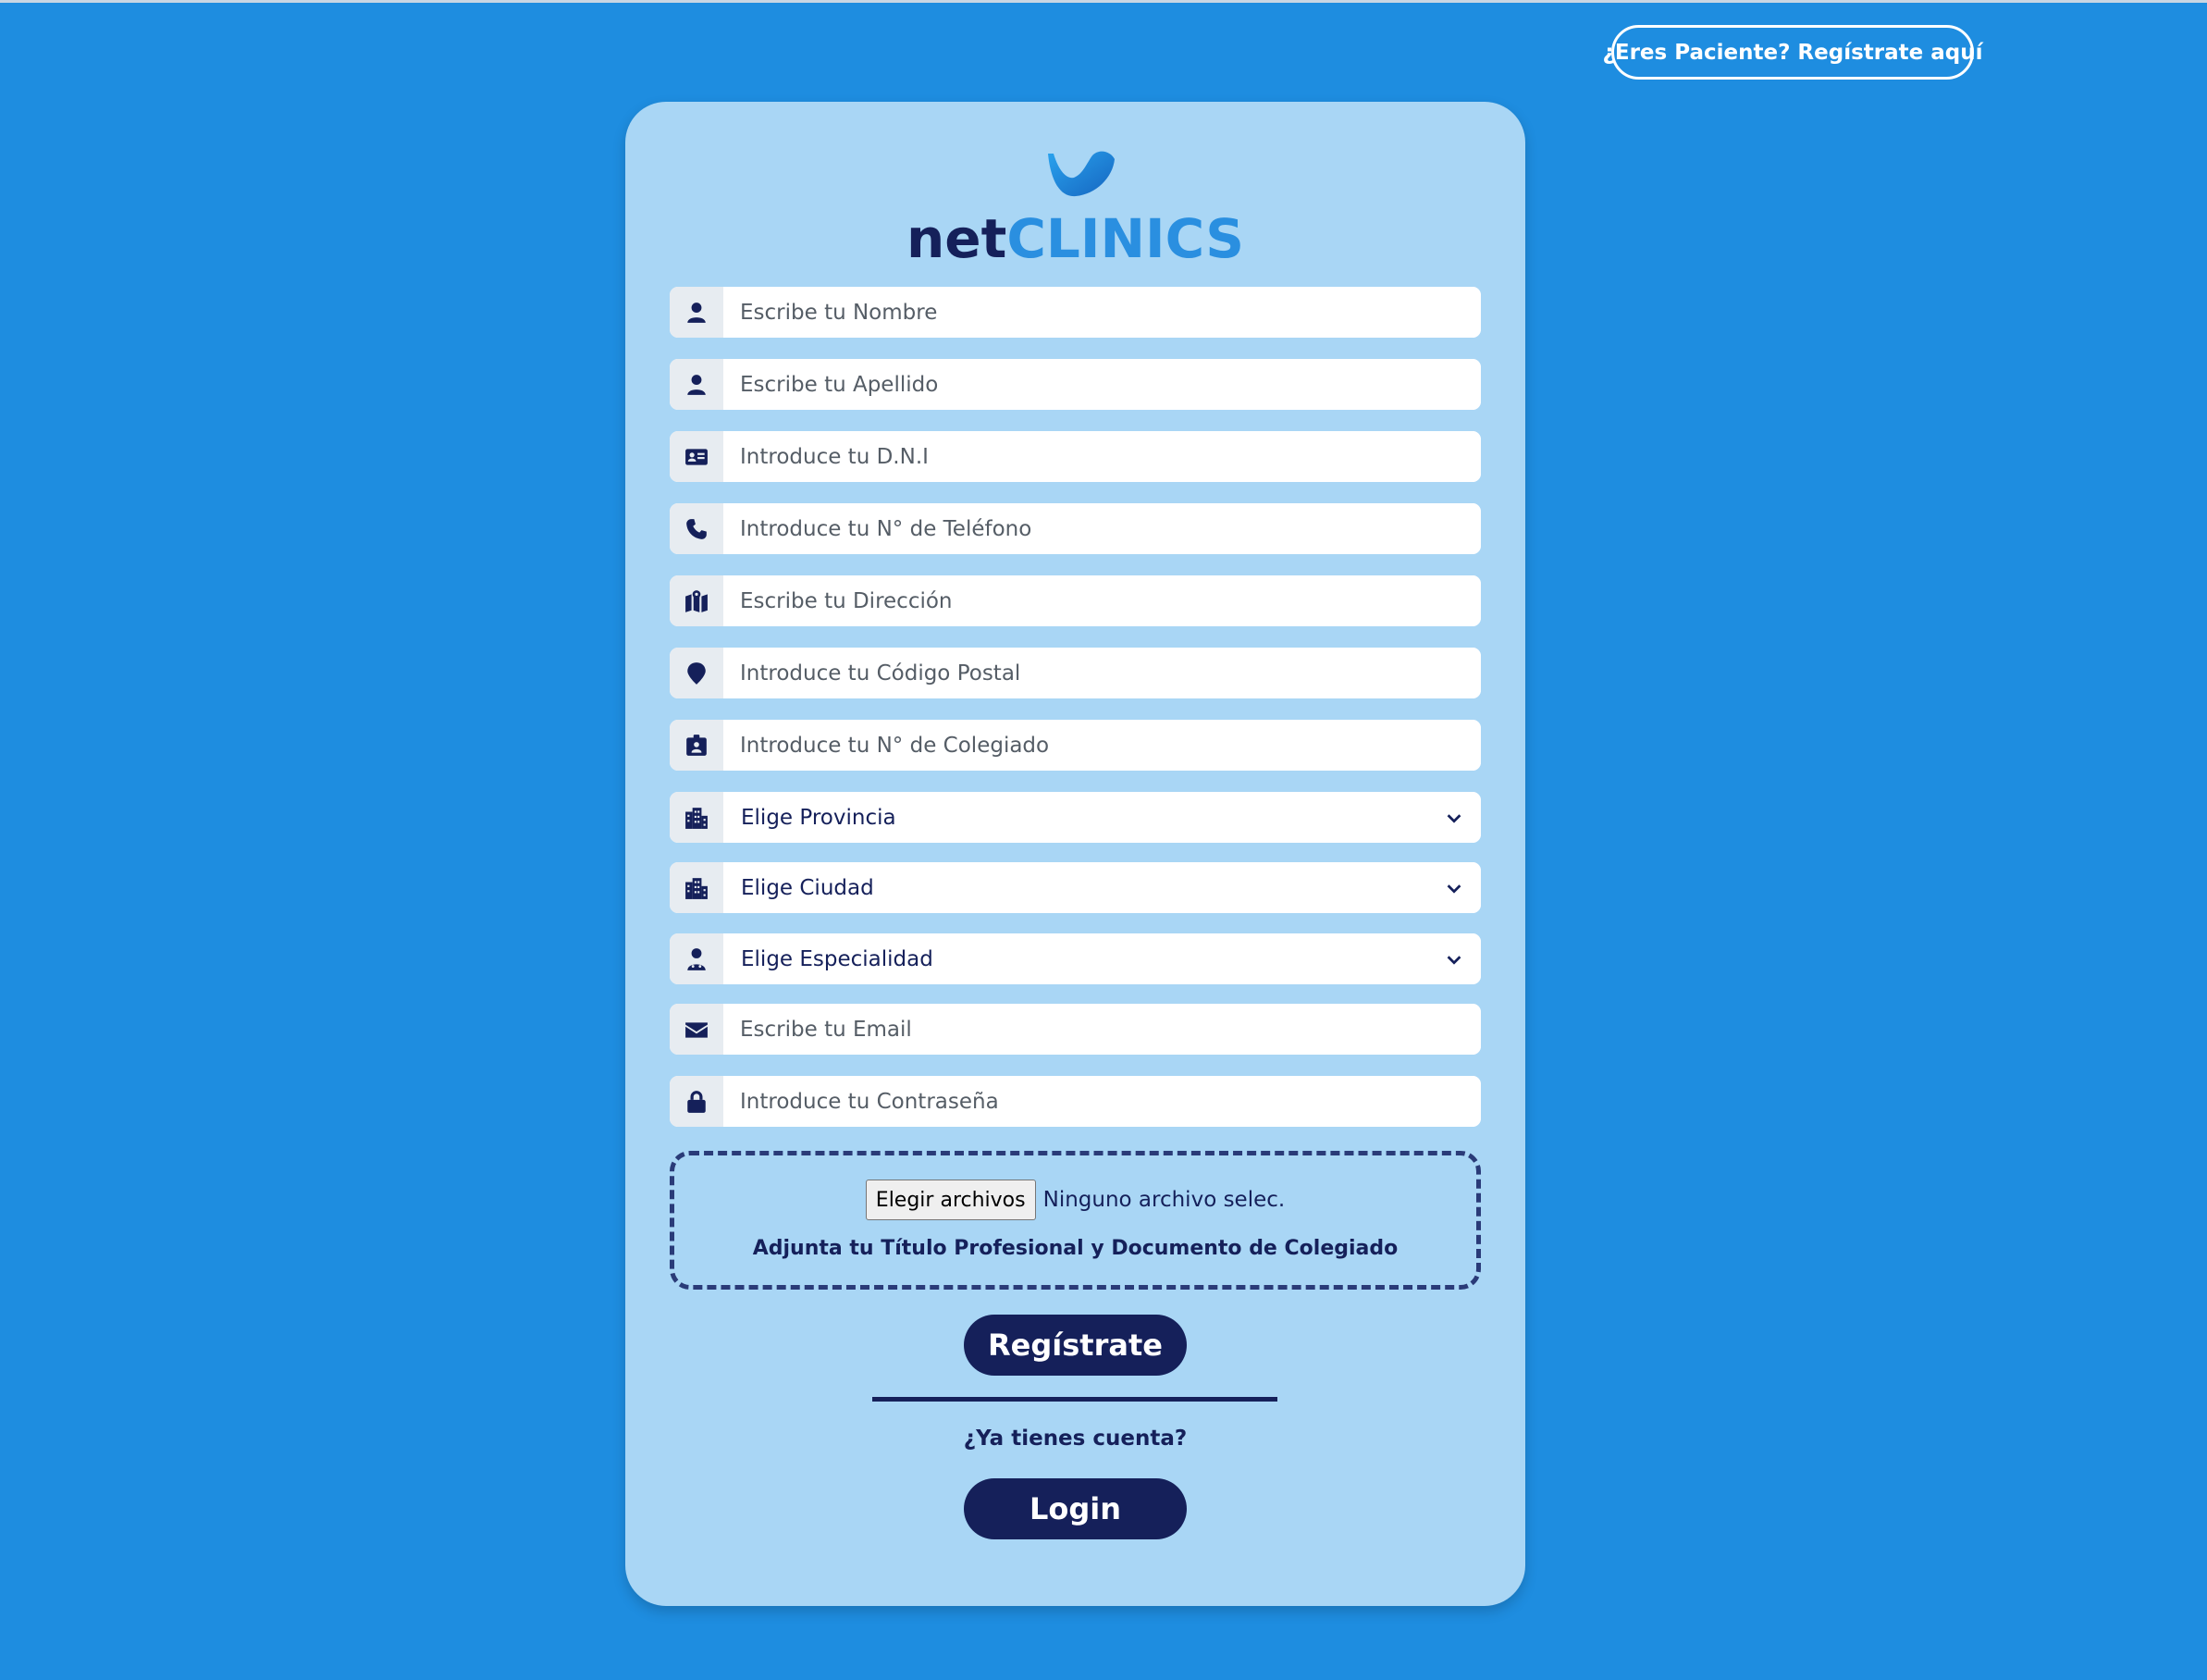  I want to click on address-field, so click(1075, 600).